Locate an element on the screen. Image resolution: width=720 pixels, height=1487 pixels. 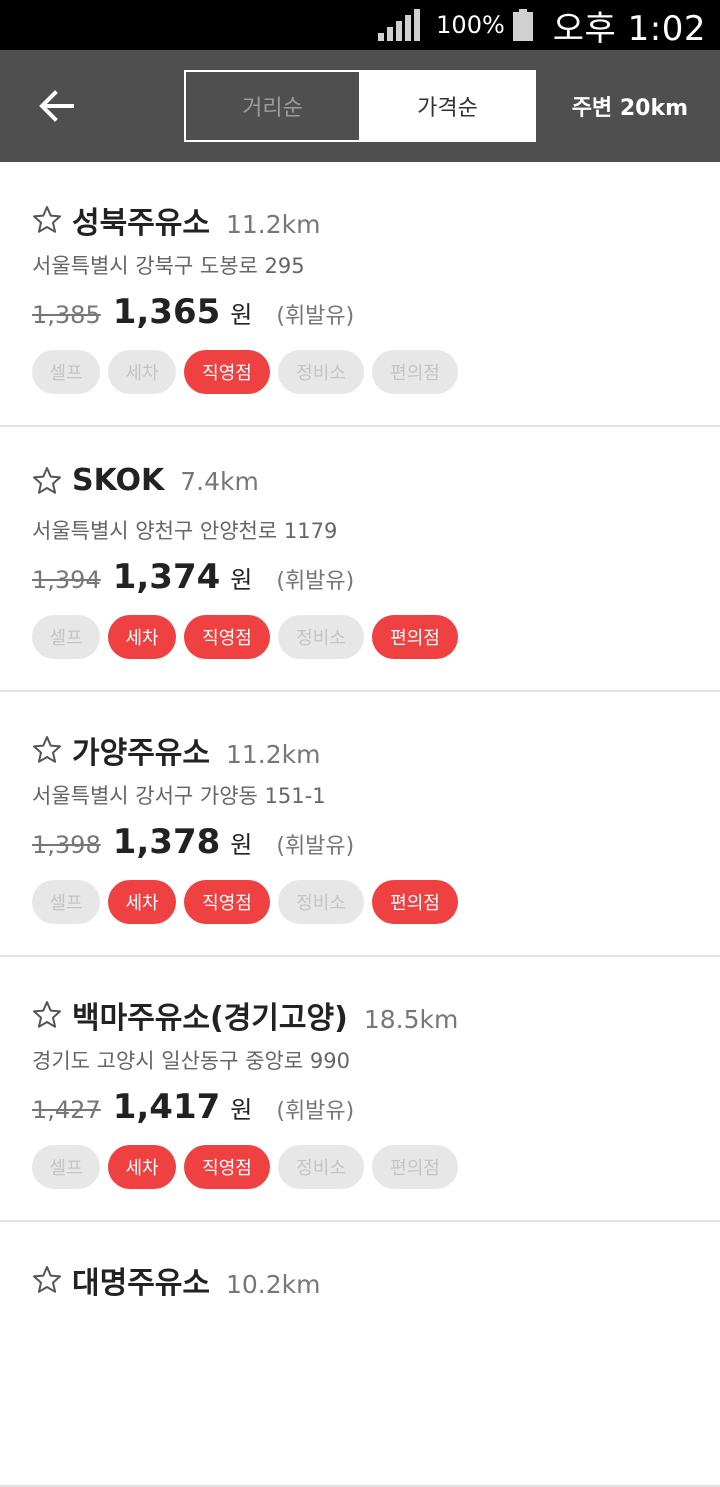
station-address: 서울특별시 강서구 가양동 151-1 is located at coordinates (179, 796).